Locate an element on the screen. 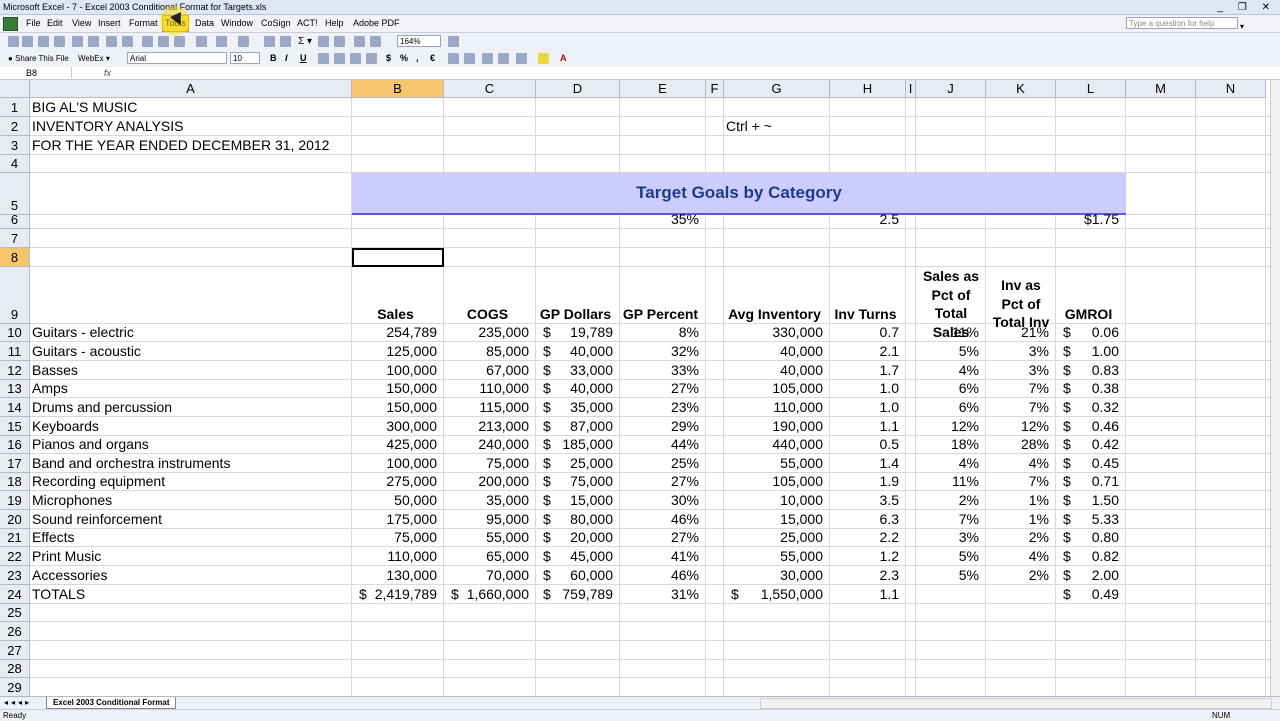  row-header-5: 5 is located at coordinates (15, 194).